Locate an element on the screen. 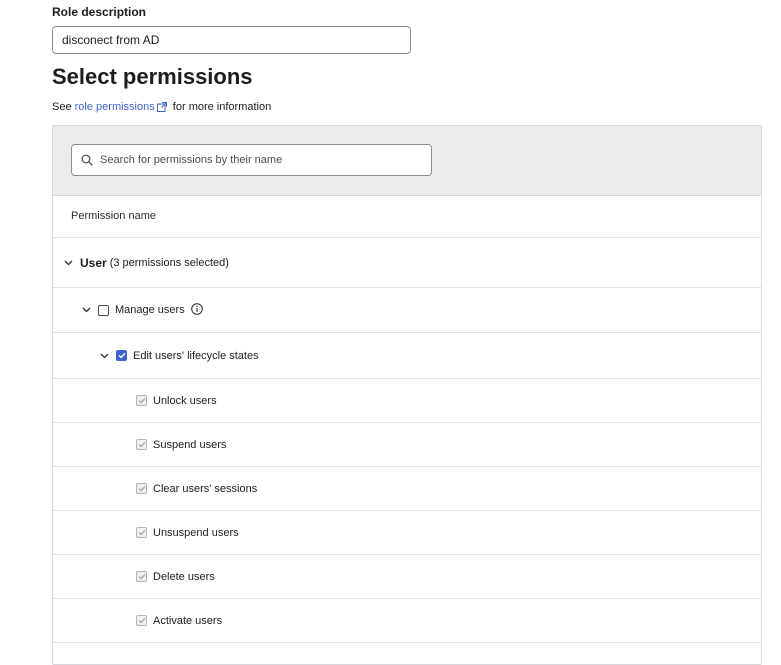  sub-permission-label: Unsuspend users is located at coordinates (196, 532).